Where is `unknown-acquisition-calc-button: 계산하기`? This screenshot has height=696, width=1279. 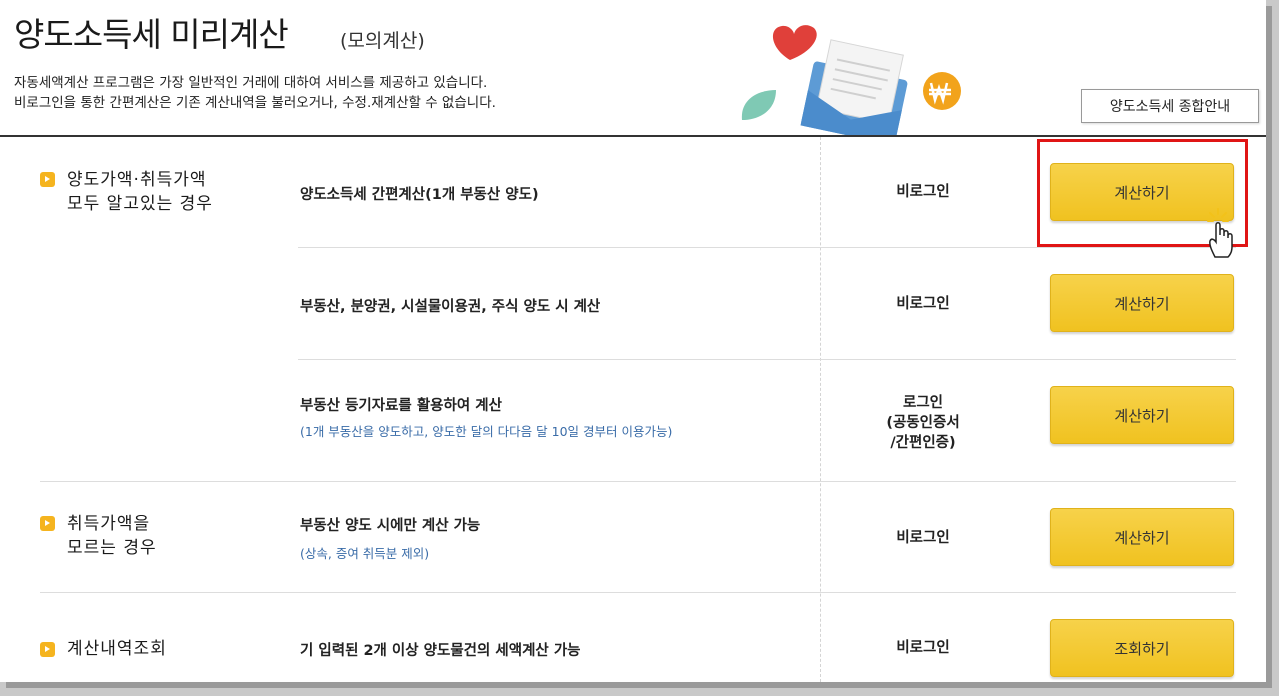
unknown-acquisition-calc-button: 계산하기 is located at coordinates (1142, 537).